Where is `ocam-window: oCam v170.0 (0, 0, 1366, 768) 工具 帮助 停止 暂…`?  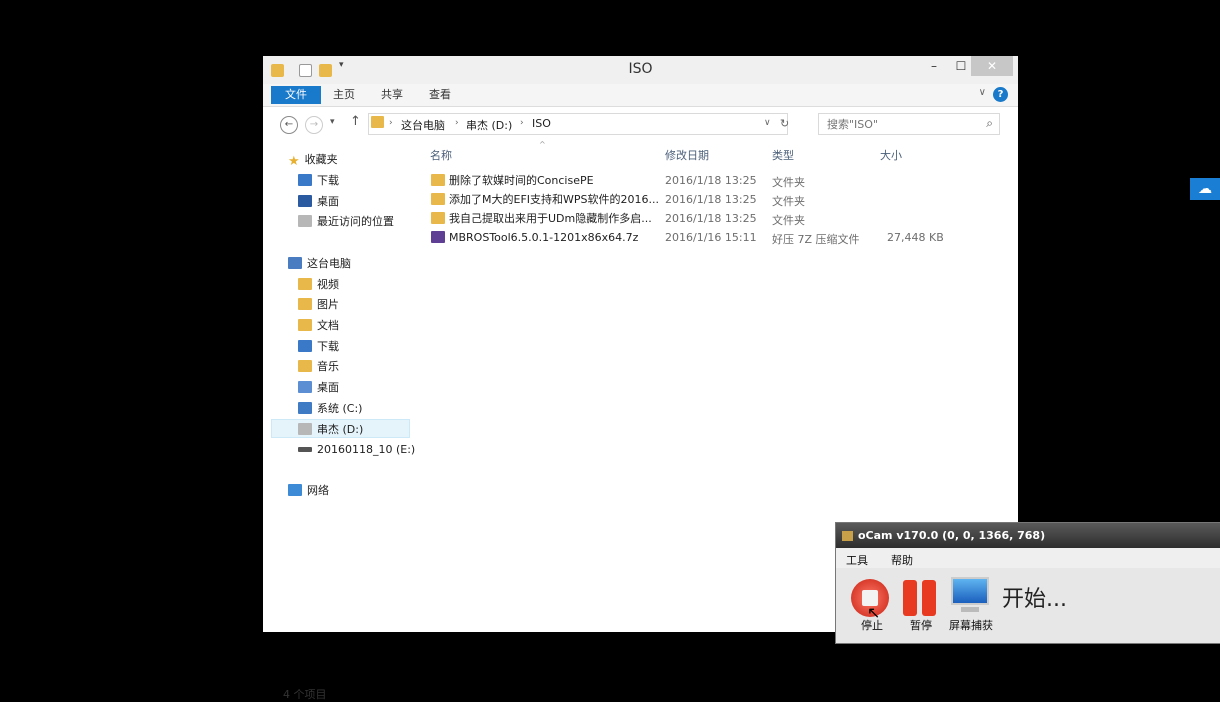
ocam-window: oCam v170.0 (0, 0, 1366, 768) 工具 帮助 停止 暂… is located at coordinates (1027, 583).